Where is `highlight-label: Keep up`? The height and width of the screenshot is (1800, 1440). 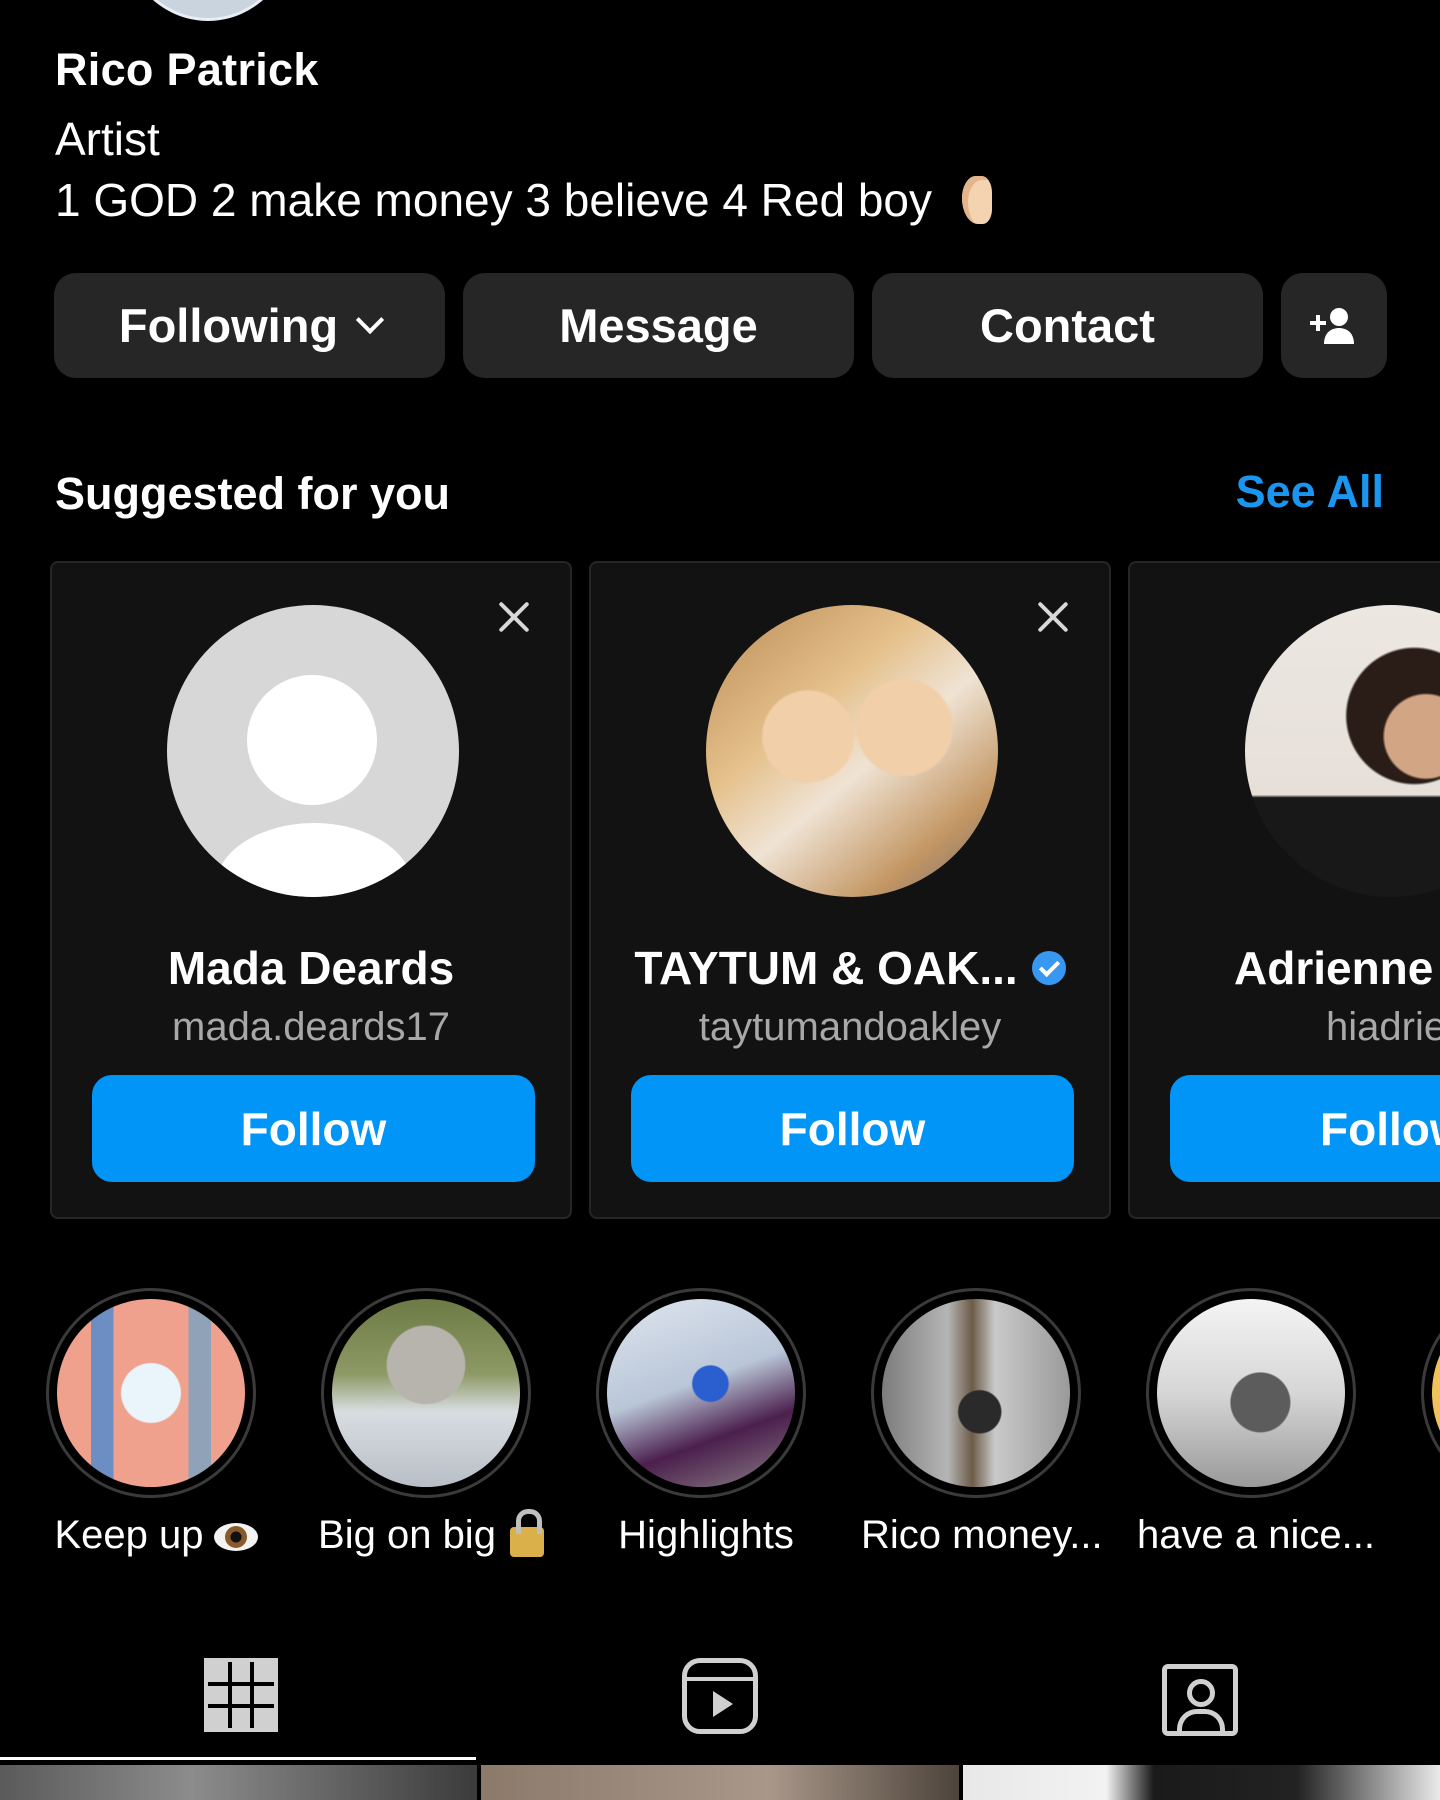 highlight-label: Keep up is located at coordinates (156, 1535).